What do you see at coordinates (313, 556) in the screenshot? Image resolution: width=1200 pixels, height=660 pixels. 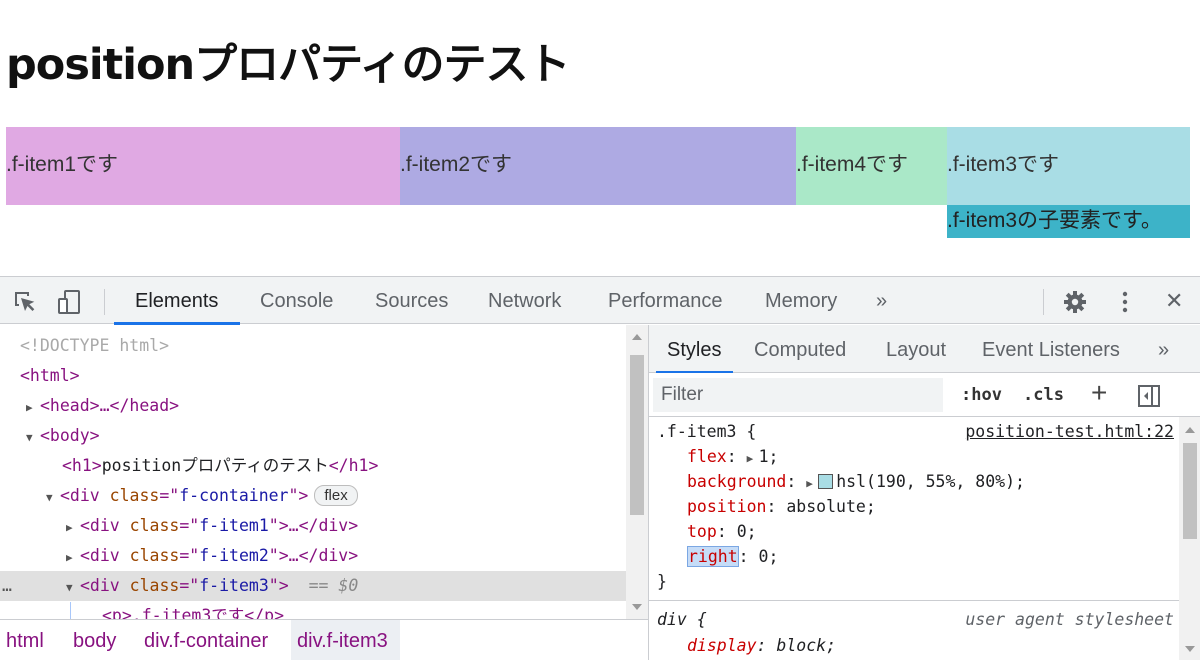 I see `dom-node-f-item2: ▶ <div class="f-item2">…</div>` at bounding box center [313, 556].